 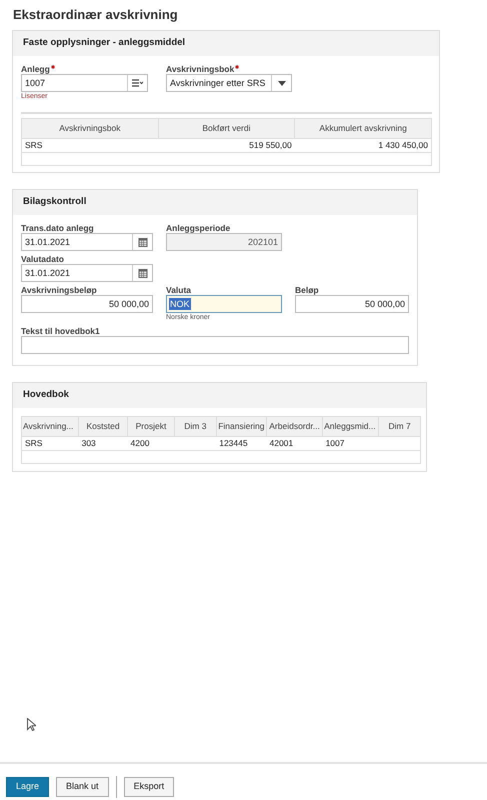 What do you see at coordinates (226, 145) in the screenshot?
I see `table-cell: 519 550,00` at bounding box center [226, 145].